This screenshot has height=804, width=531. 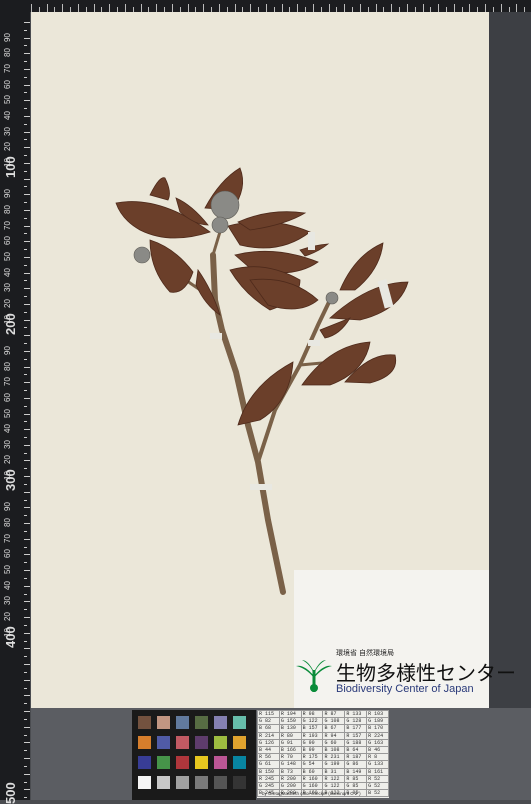 I want to click on color-table-cell: G 60, so click(x=334, y=743).